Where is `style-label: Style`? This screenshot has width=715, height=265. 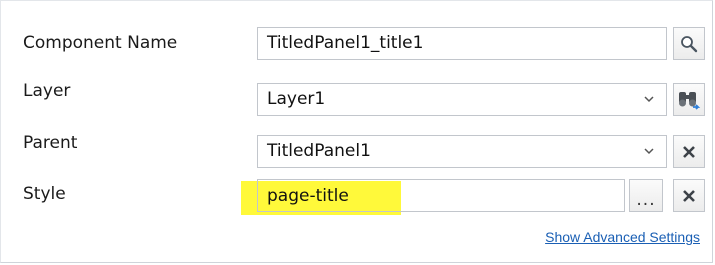
style-label: Style is located at coordinates (44, 194).